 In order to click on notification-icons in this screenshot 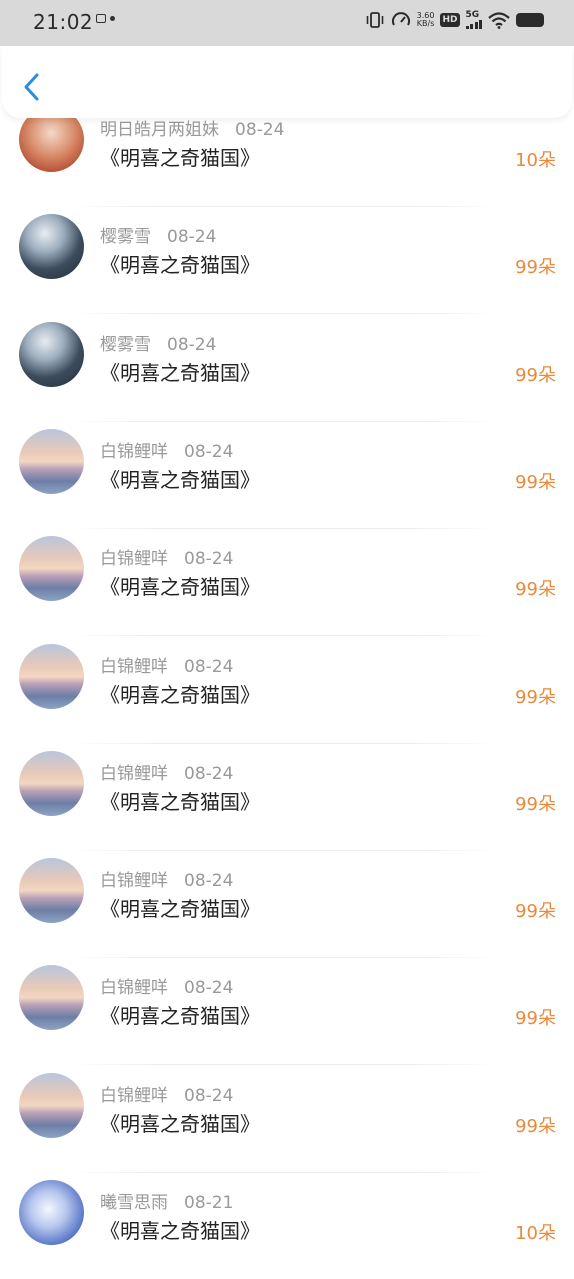, I will do `click(105, 18)`.